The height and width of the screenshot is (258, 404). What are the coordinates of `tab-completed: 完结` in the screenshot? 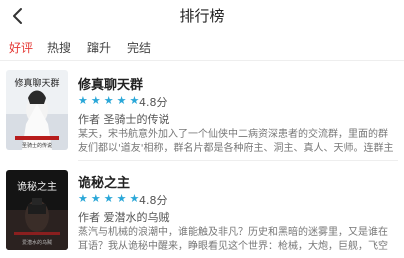 It's located at (139, 47).